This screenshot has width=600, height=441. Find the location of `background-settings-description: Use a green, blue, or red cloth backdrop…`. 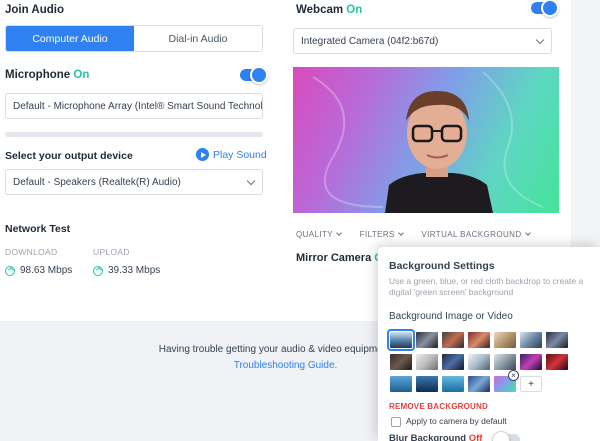

background-settings-description: Use a green, blue, or red cloth backdrop… is located at coordinates (486, 286).